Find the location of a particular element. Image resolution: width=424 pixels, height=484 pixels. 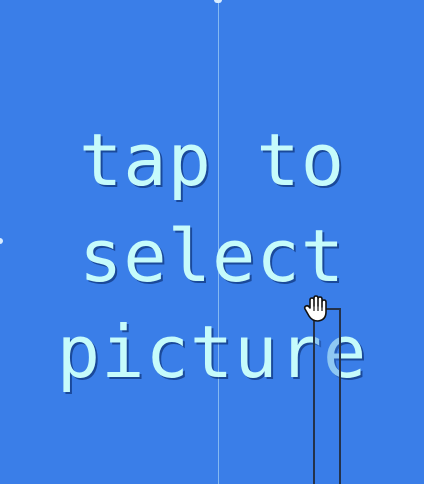

prompt-line-1: tap to is located at coordinates (212, 160).